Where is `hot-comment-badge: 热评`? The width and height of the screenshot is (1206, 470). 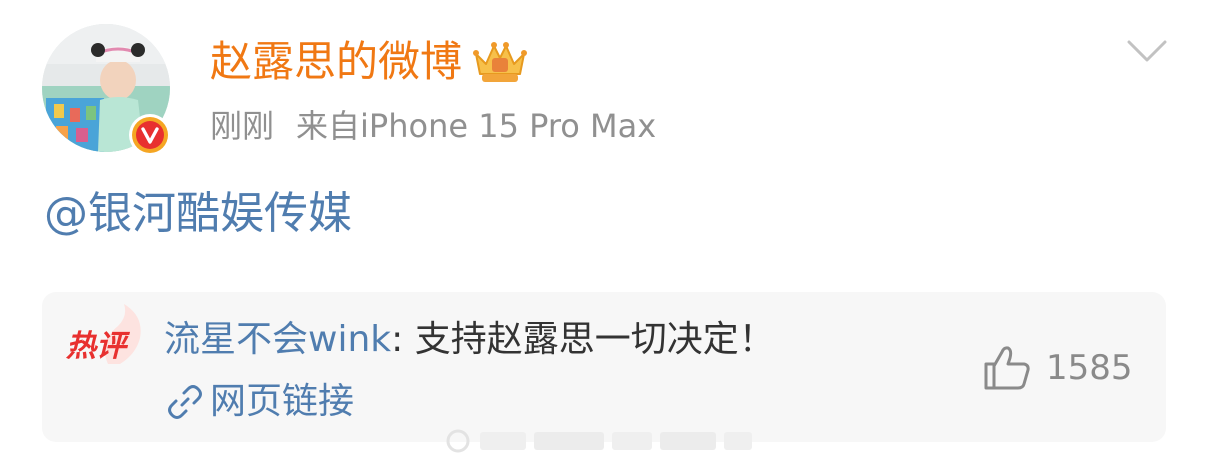 hot-comment-badge: 热评 is located at coordinates (103, 334).